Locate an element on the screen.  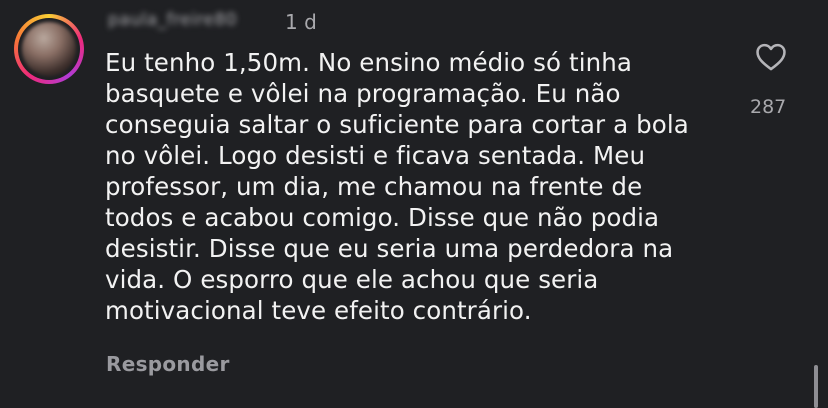
avatar-gap is located at coordinates (49, 49).